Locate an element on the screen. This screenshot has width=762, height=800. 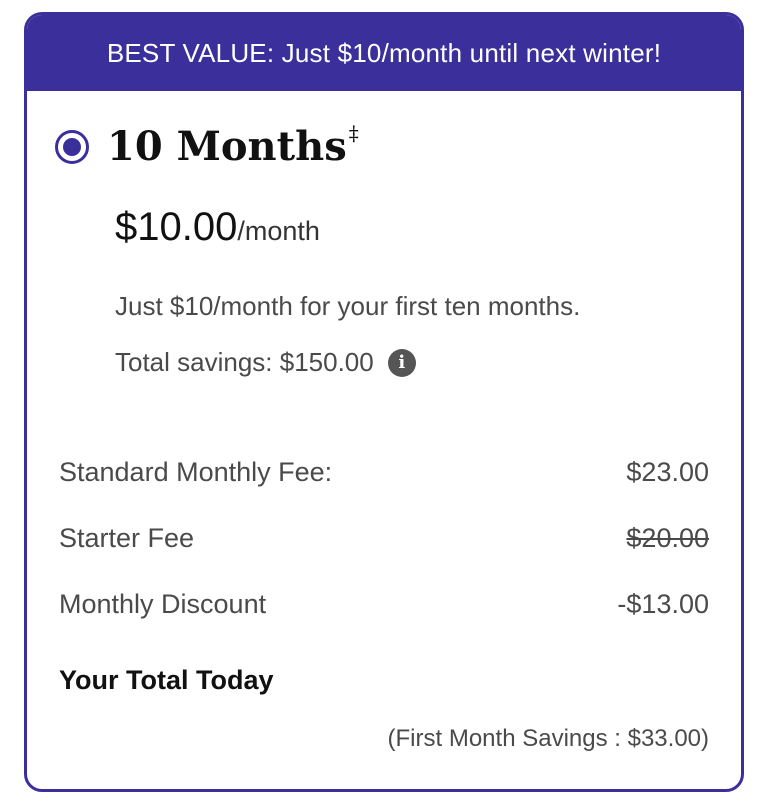
monthly-discount-label: Monthly Discount is located at coordinates (163, 604).